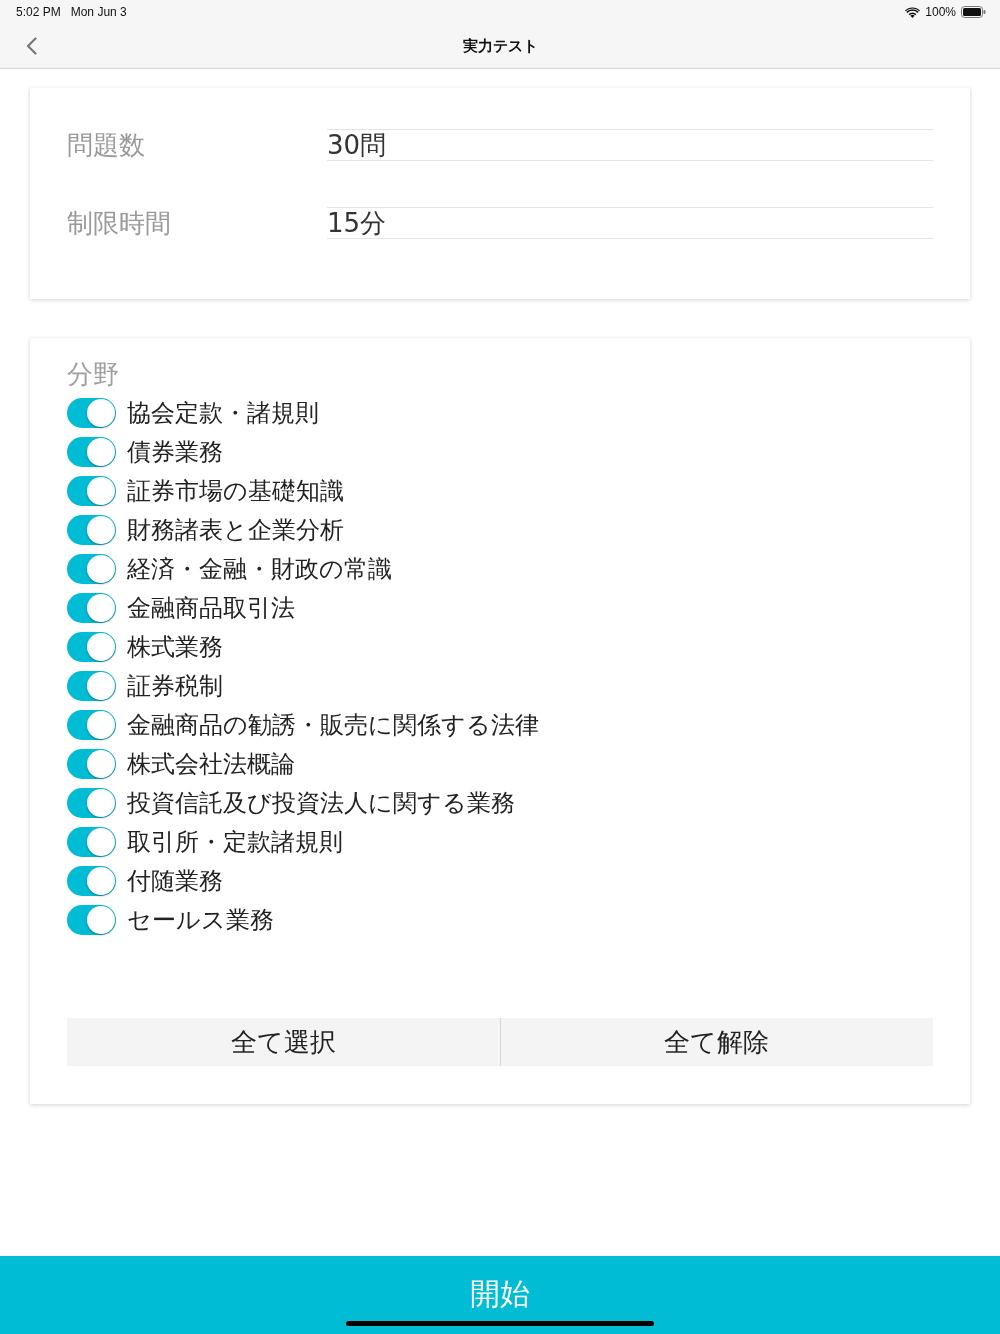  What do you see at coordinates (38, 12) in the screenshot?
I see `status-time: 5:02 PM` at bounding box center [38, 12].